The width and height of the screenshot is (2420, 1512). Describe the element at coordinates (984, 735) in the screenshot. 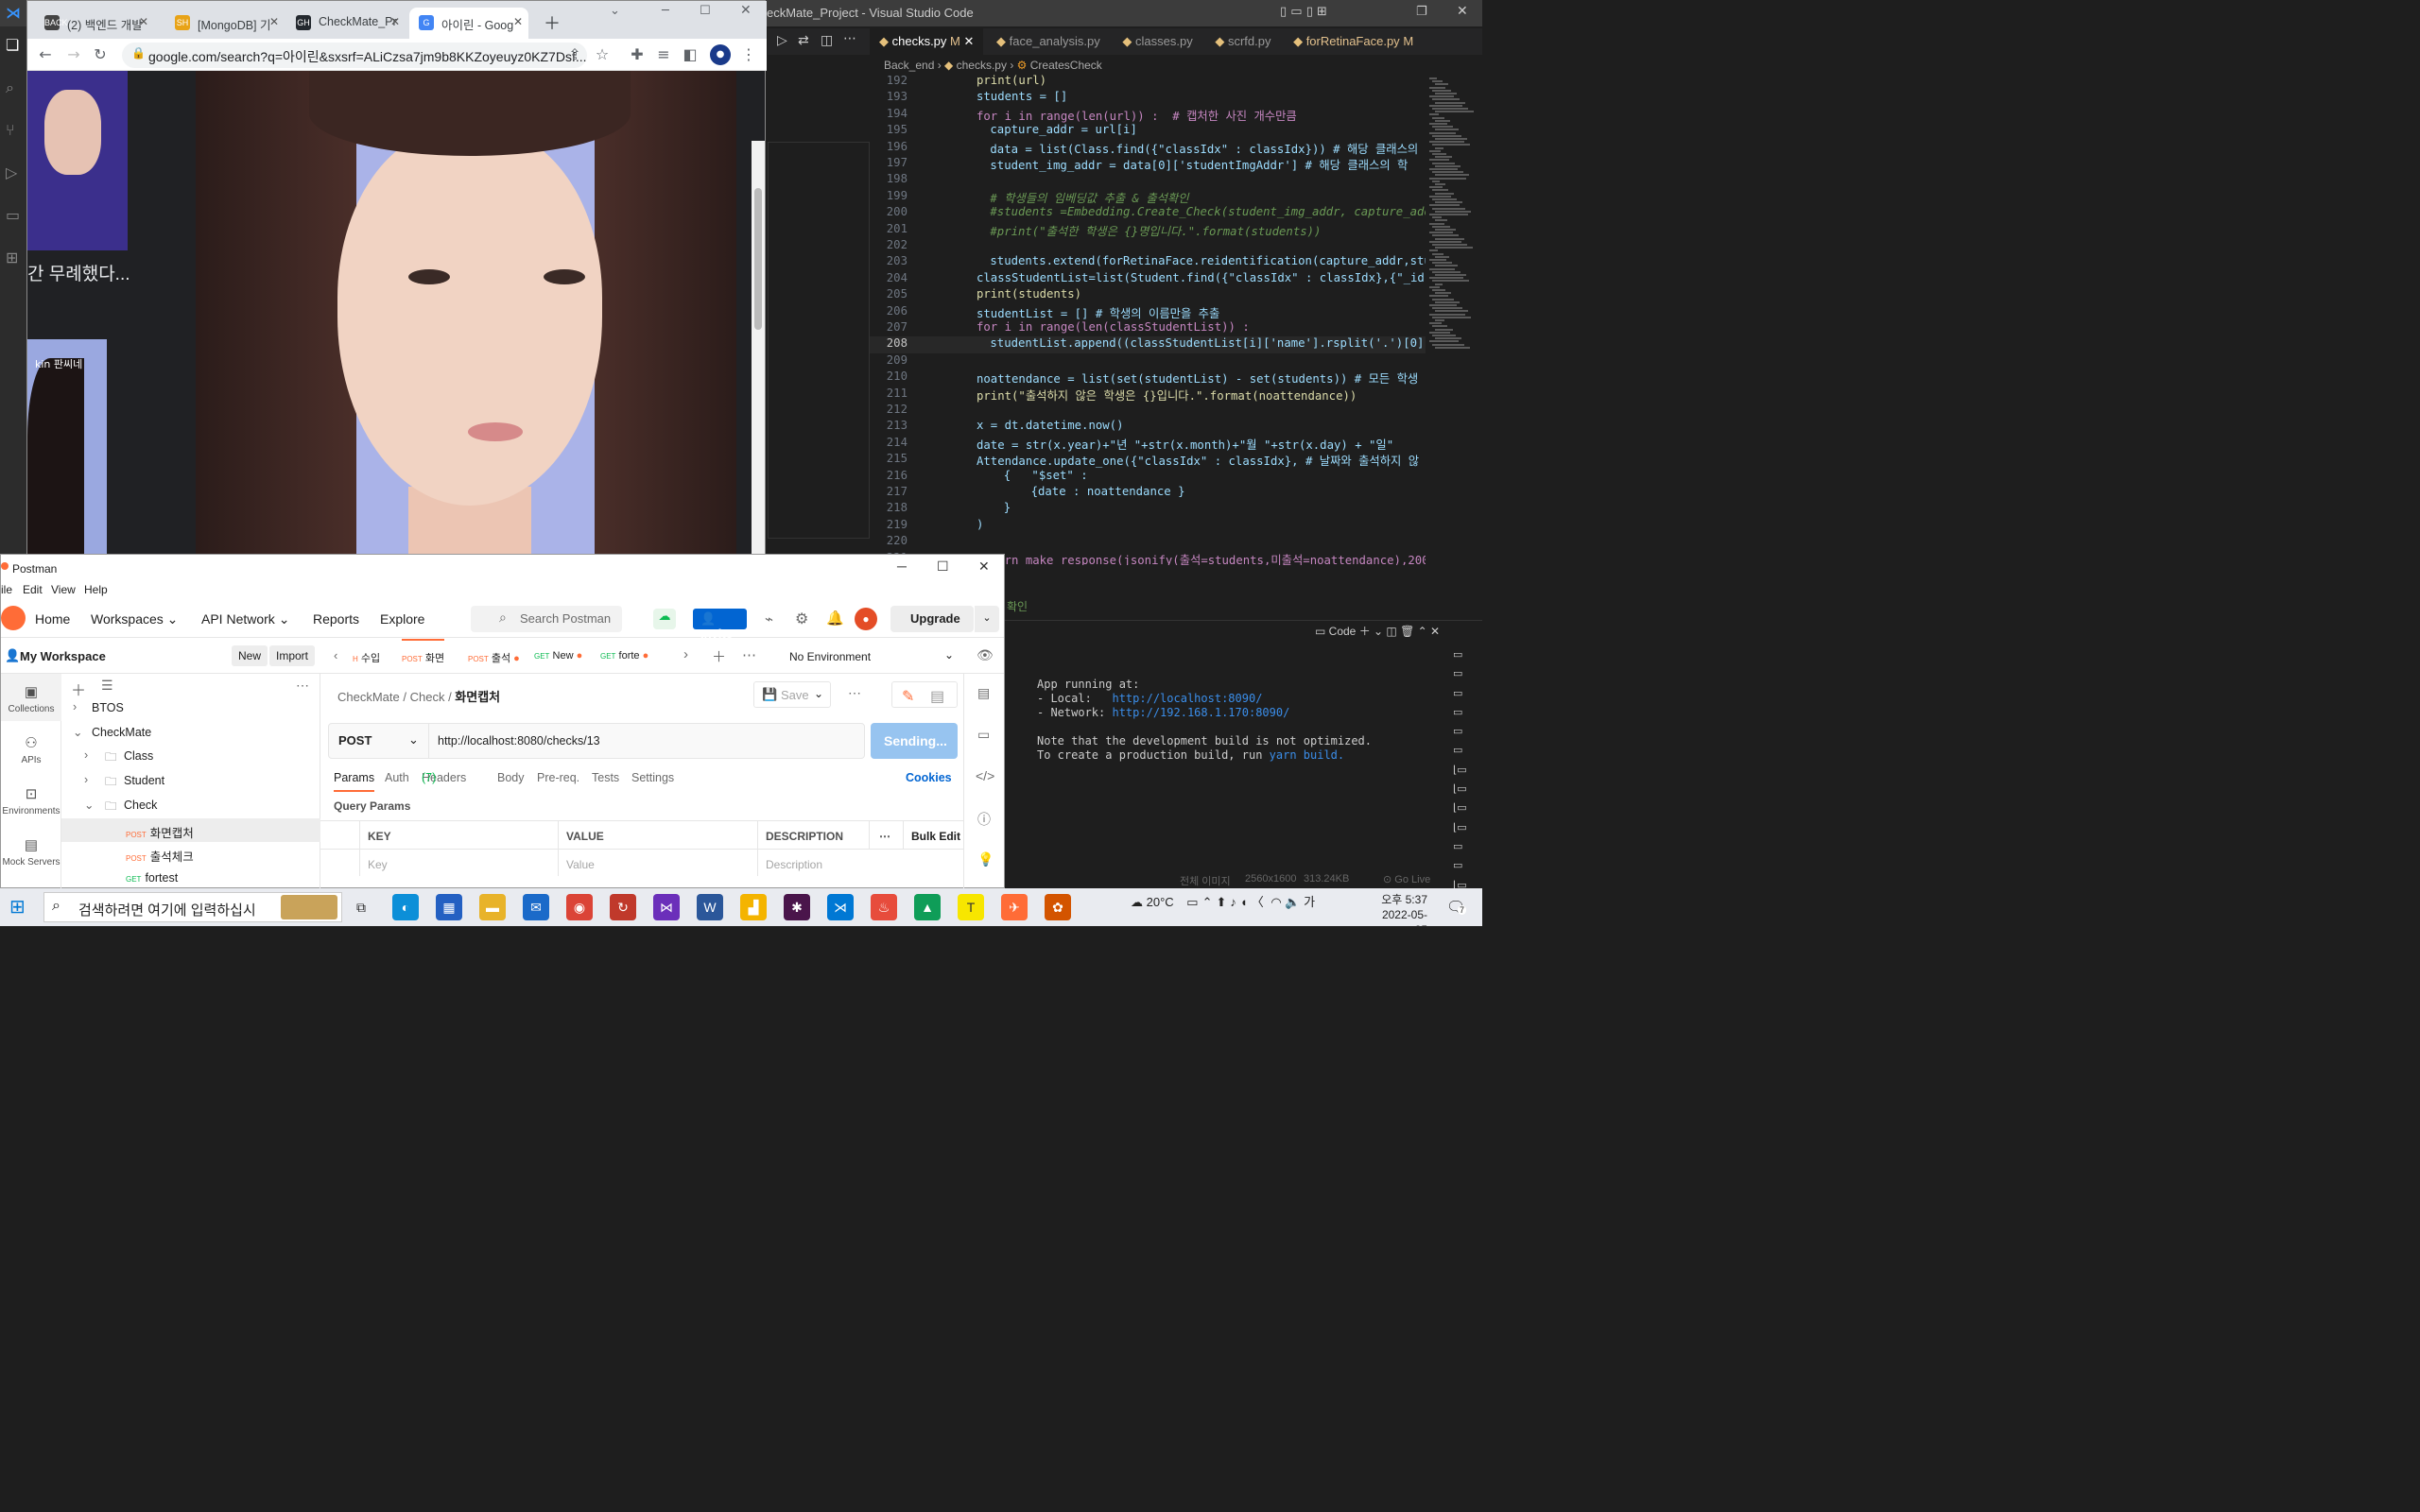

I see `comments-icon: ▭` at that location.